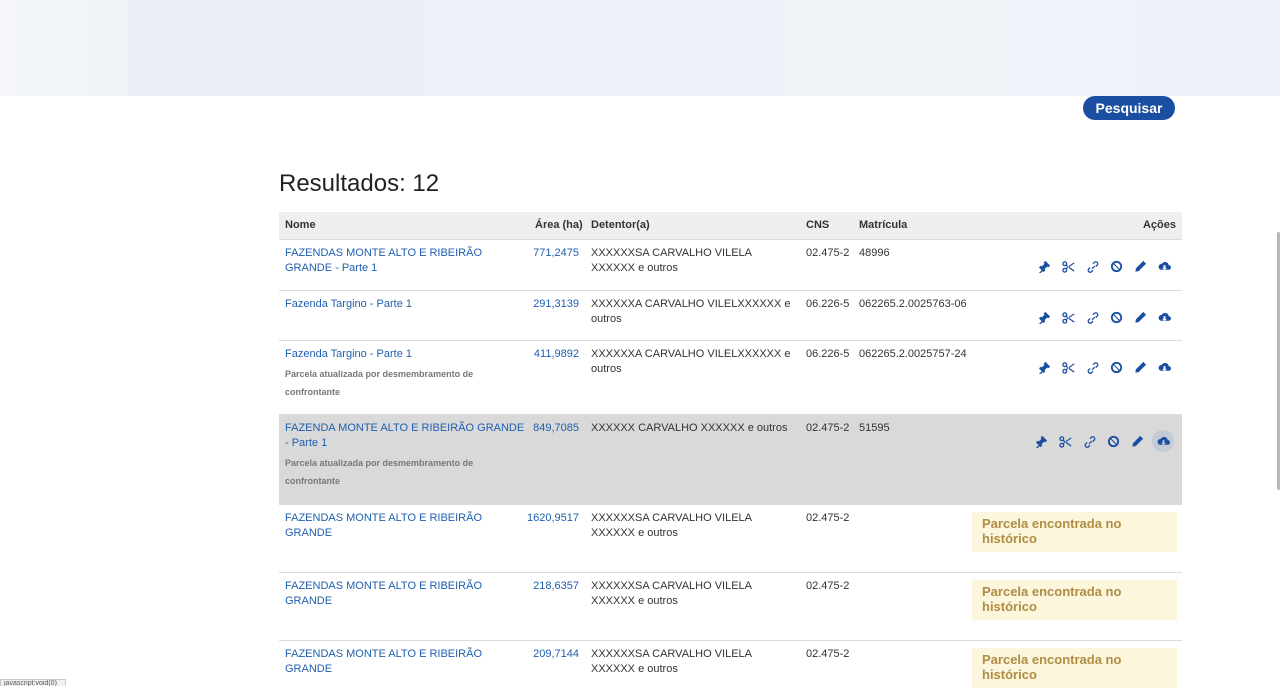  I want to click on status-bar: javascript:void(0), so click(33, 682).